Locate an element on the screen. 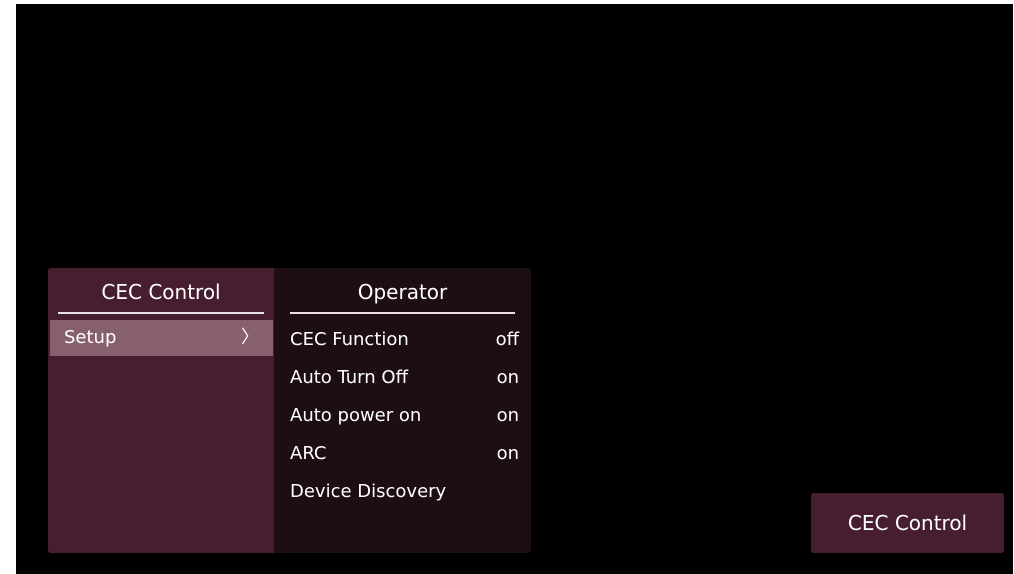 This screenshot has height=574, width=1014. cec-control-status: CEC Control is located at coordinates (907, 523).